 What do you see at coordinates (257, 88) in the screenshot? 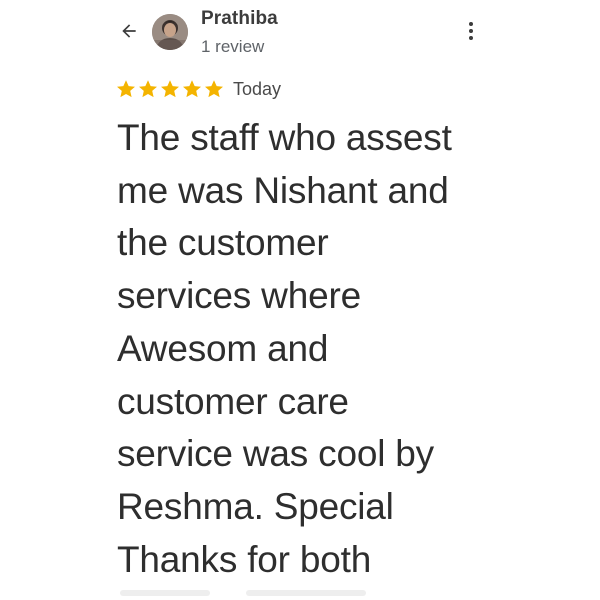
I see `review-date: Today` at bounding box center [257, 88].